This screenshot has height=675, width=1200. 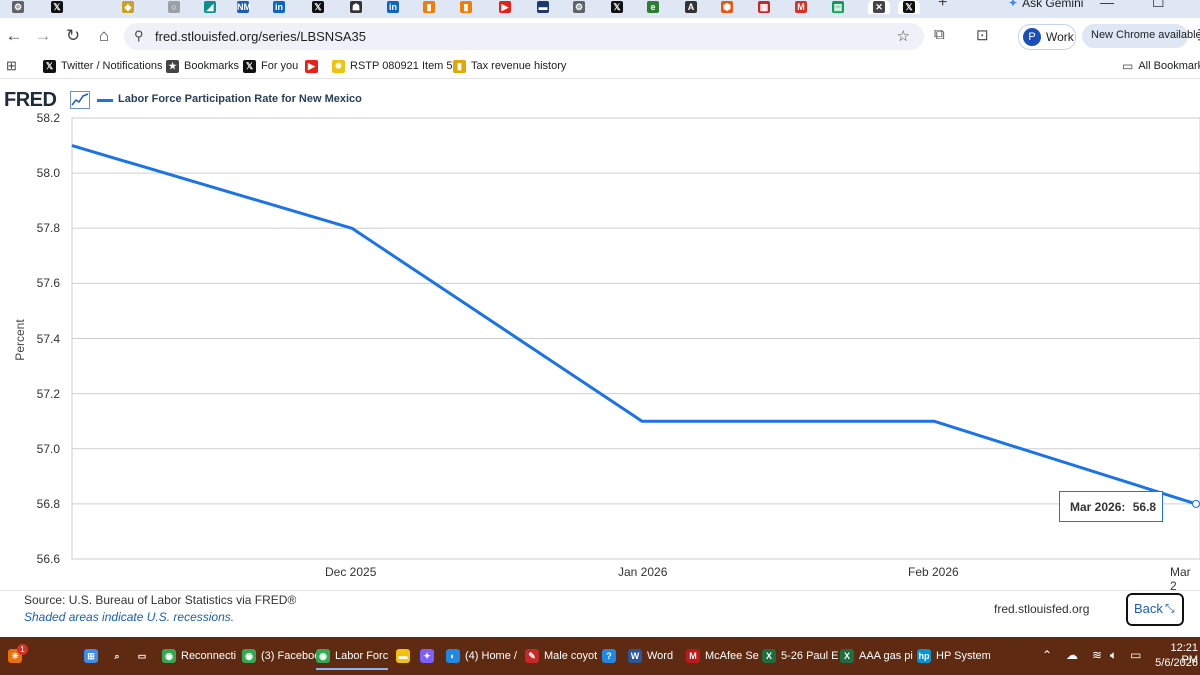 I want to click on data-point, so click(x=1196, y=503).